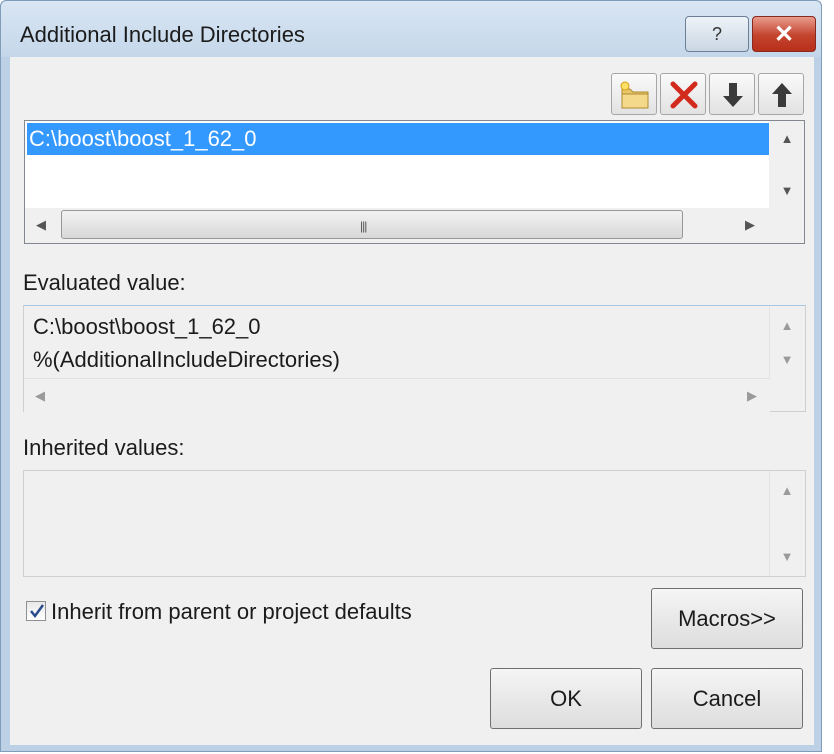 The height and width of the screenshot is (754, 834). What do you see at coordinates (104, 447) in the screenshot?
I see `inherited-values-label: Inherited values:` at bounding box center [104, 447].